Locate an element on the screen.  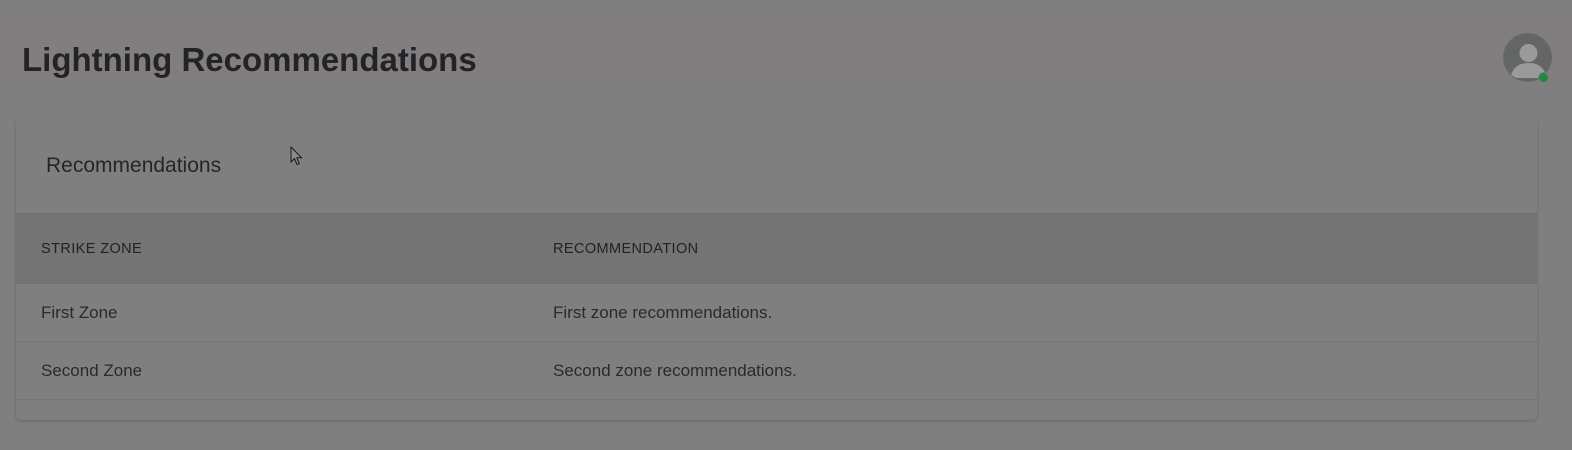
cell-recommendation: First zone recommendations. is located at coordinates (1045, 312).